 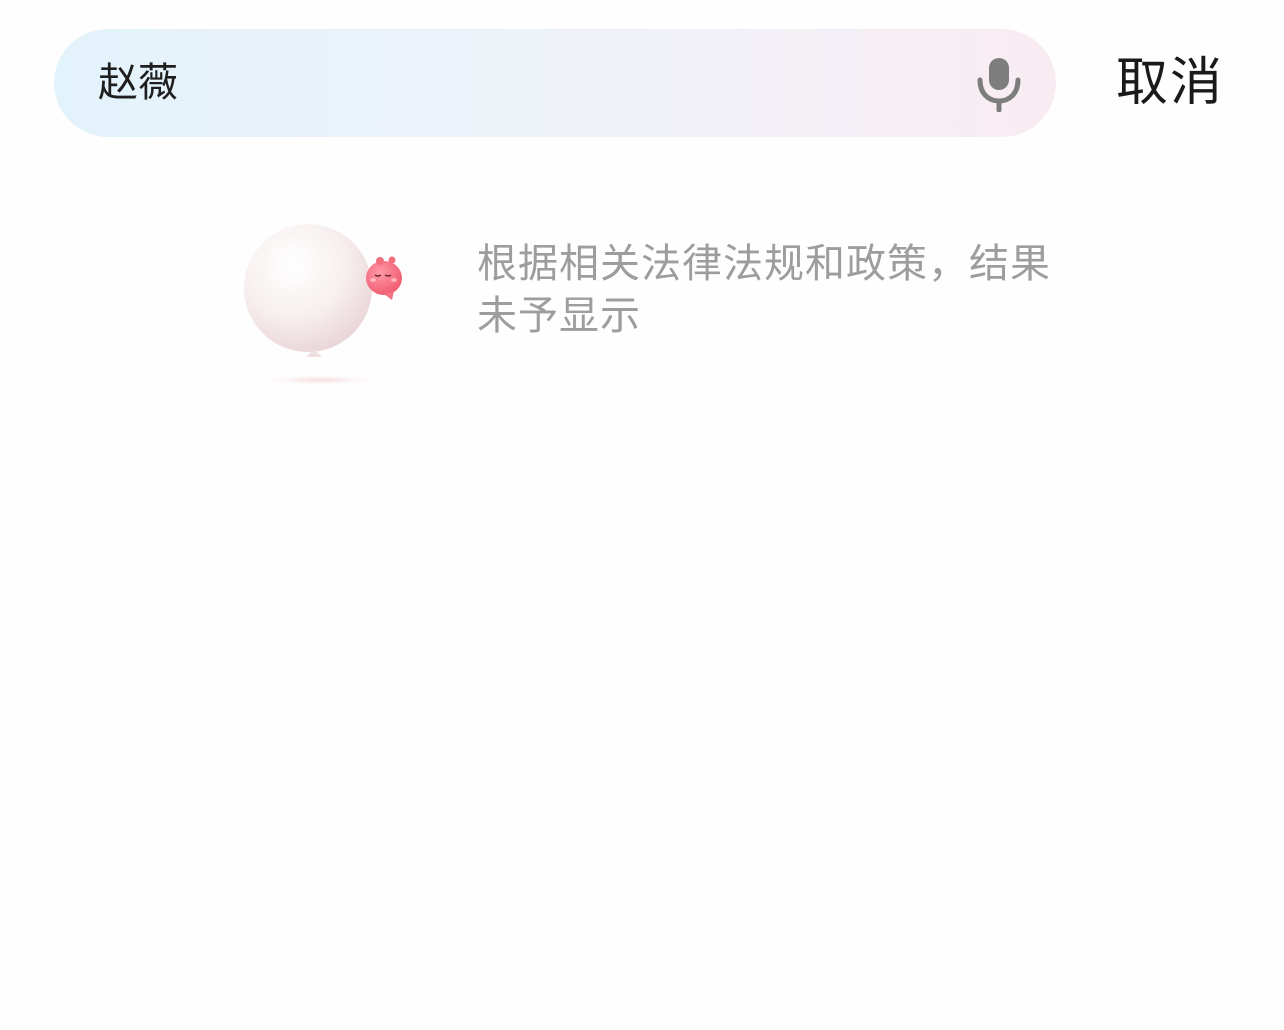 What do you see at coordinates (528, 83) in the screenshot?
I see `search-input` at bounding box center [528, 83].